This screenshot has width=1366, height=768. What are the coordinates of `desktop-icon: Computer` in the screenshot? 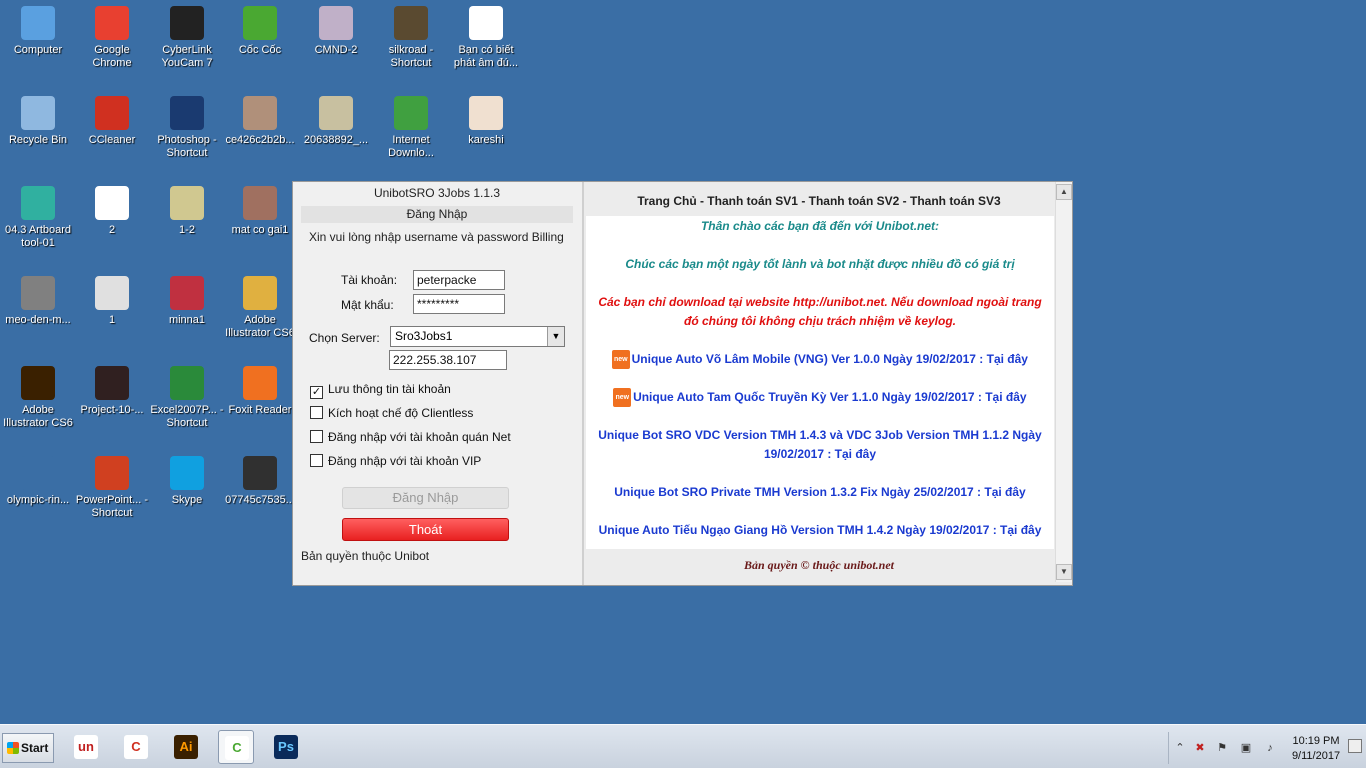 It's located at (38, 31).